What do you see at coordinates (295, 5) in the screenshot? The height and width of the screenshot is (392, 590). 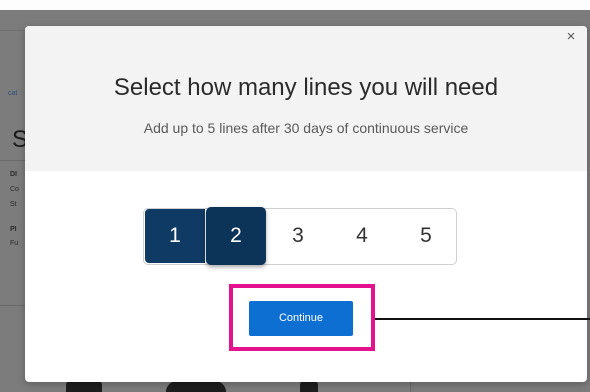 I see `background-top-bar` at bounding box center [295, 5].